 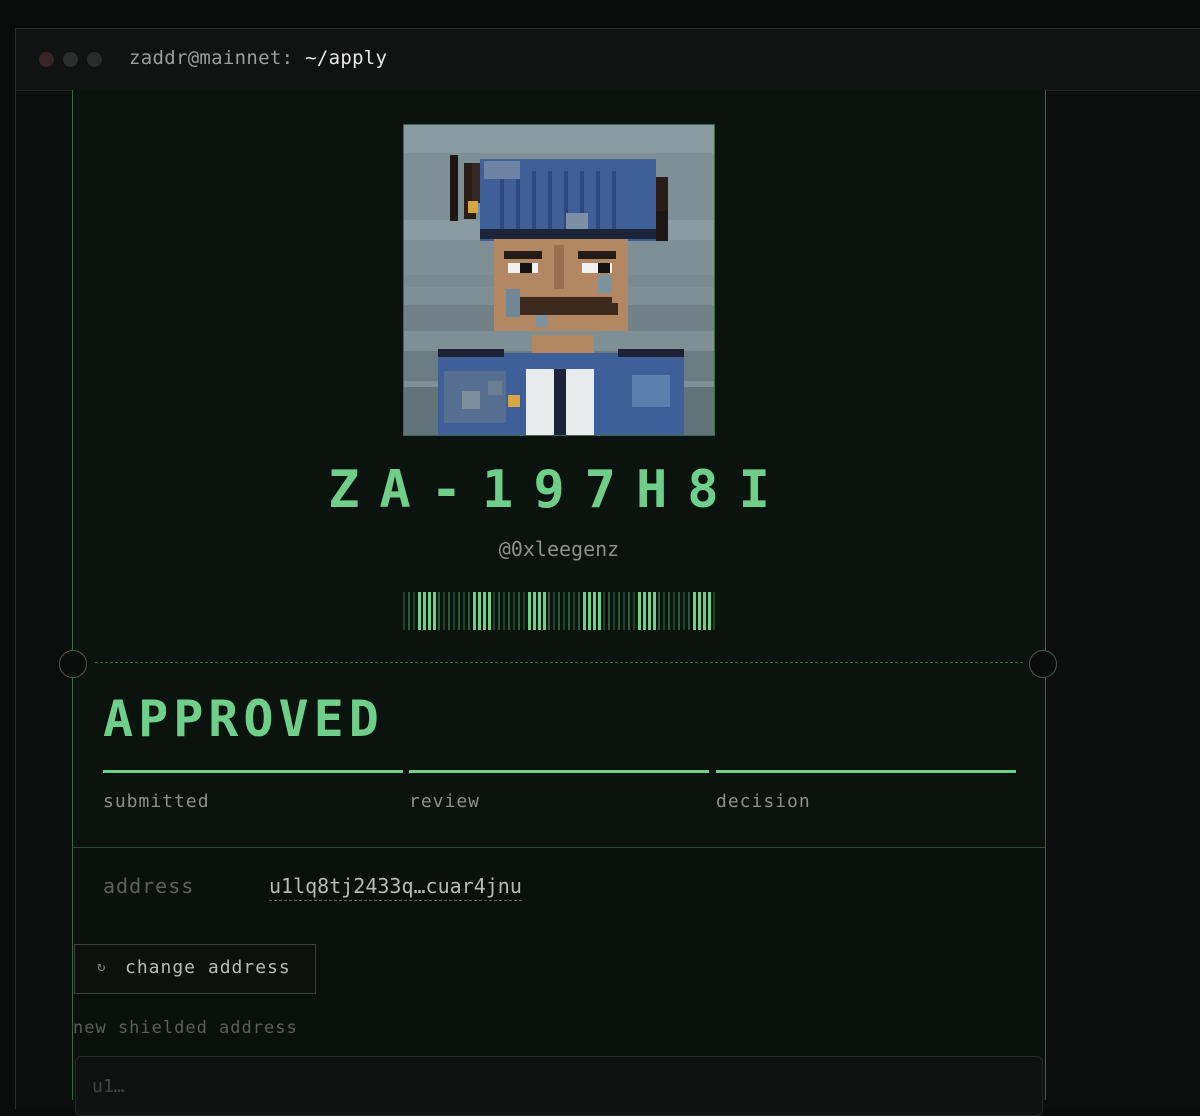 What do you see at coordinates (866, 791) in the screenshot?
I see `progress-step-decision: decision` at bounding box center [866, 791].